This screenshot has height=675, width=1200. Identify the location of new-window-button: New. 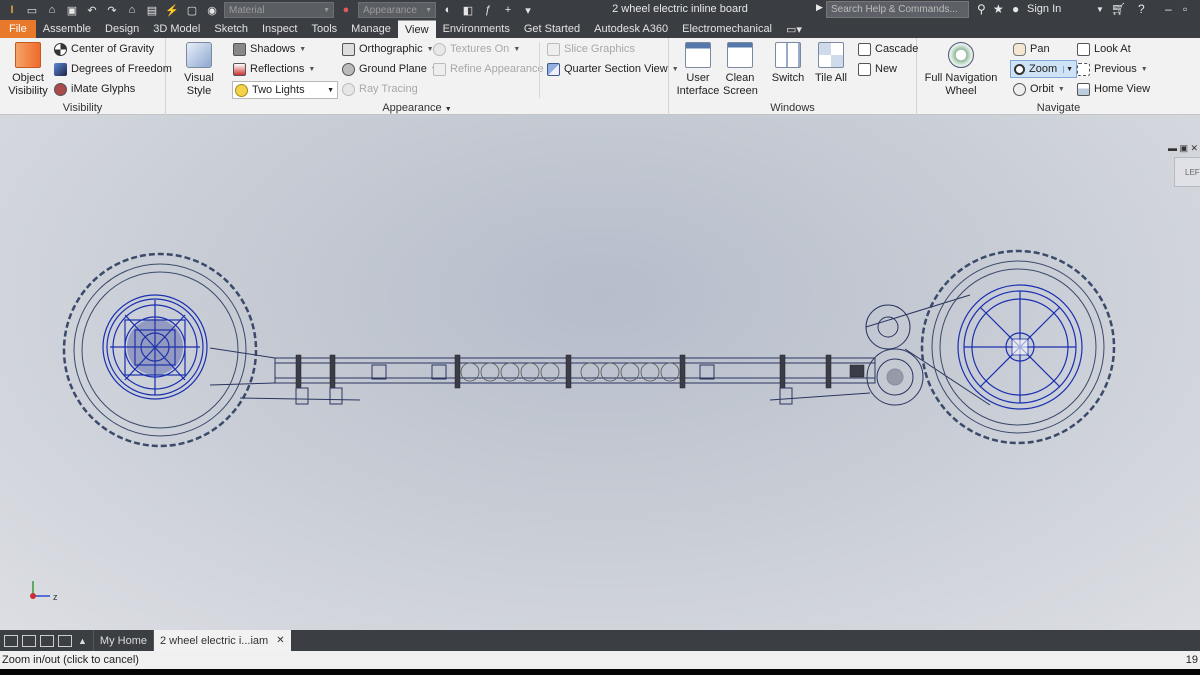
(877, 69).